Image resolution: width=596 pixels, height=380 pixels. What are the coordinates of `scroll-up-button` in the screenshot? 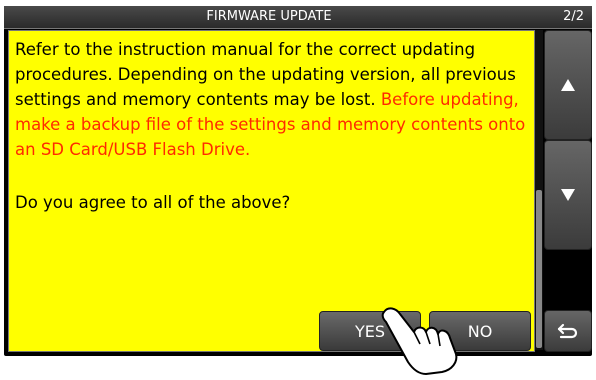 It's located at (568, 85).